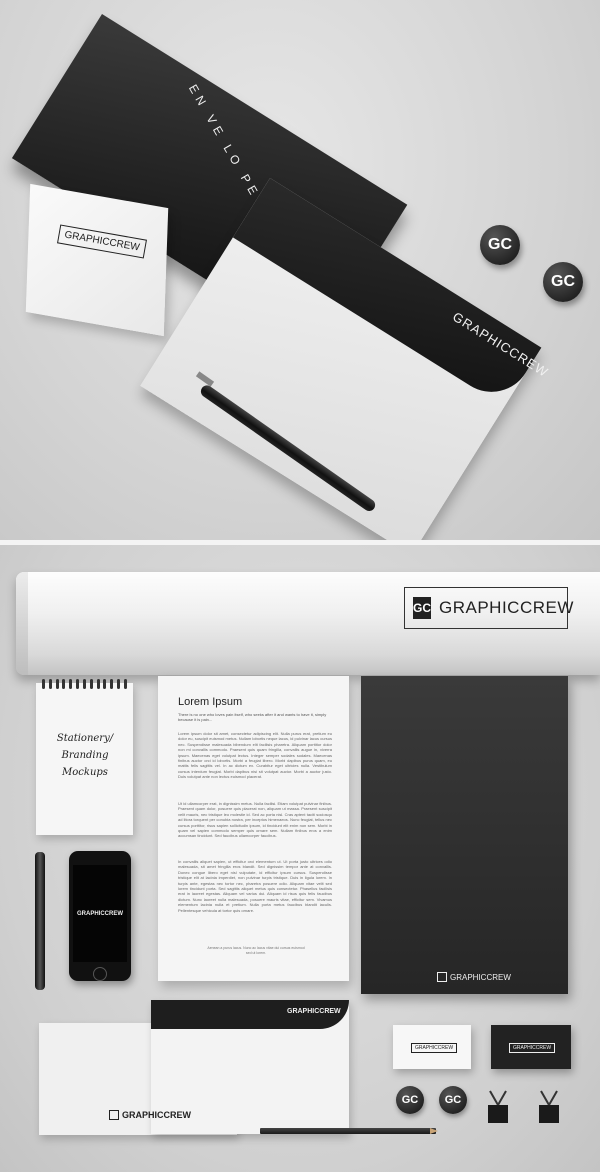 The image size is (600, 1172). Describe the element at coordinates (434, 1048) in the screenshot. I see `card-white-logo: GRAPHICCREW` at that location.